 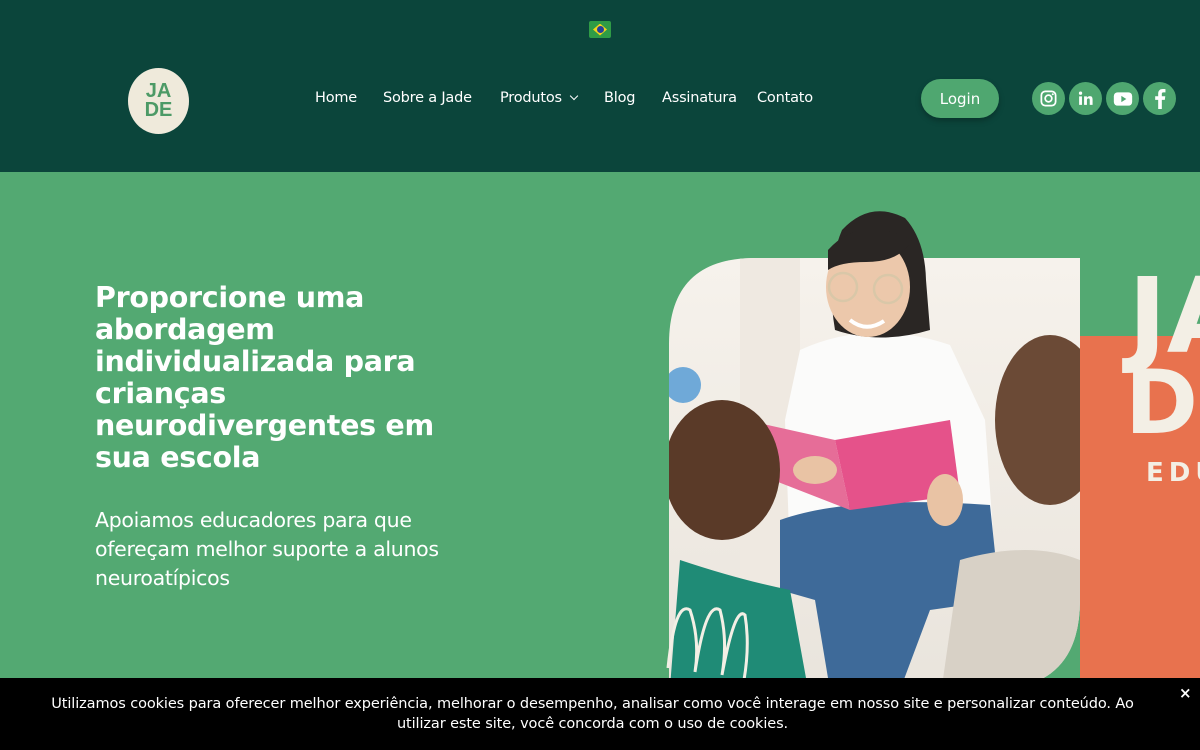 I want to click on nav-home: Home, so click(x=336, y=98).